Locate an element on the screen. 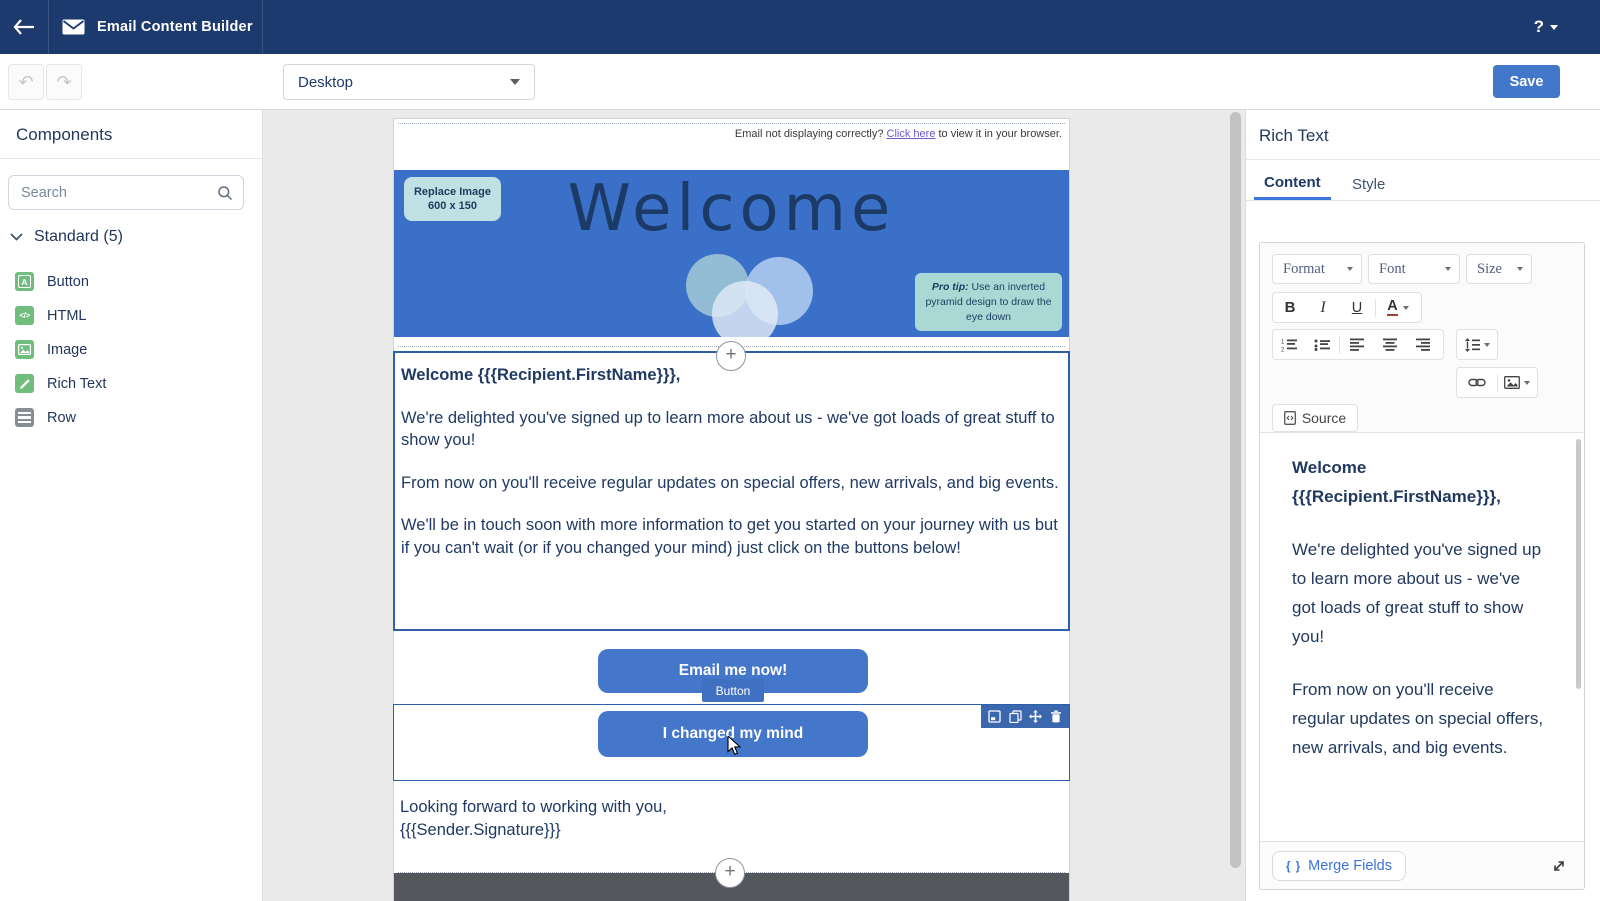  expand-icon is located at coordinates (1559, 866).